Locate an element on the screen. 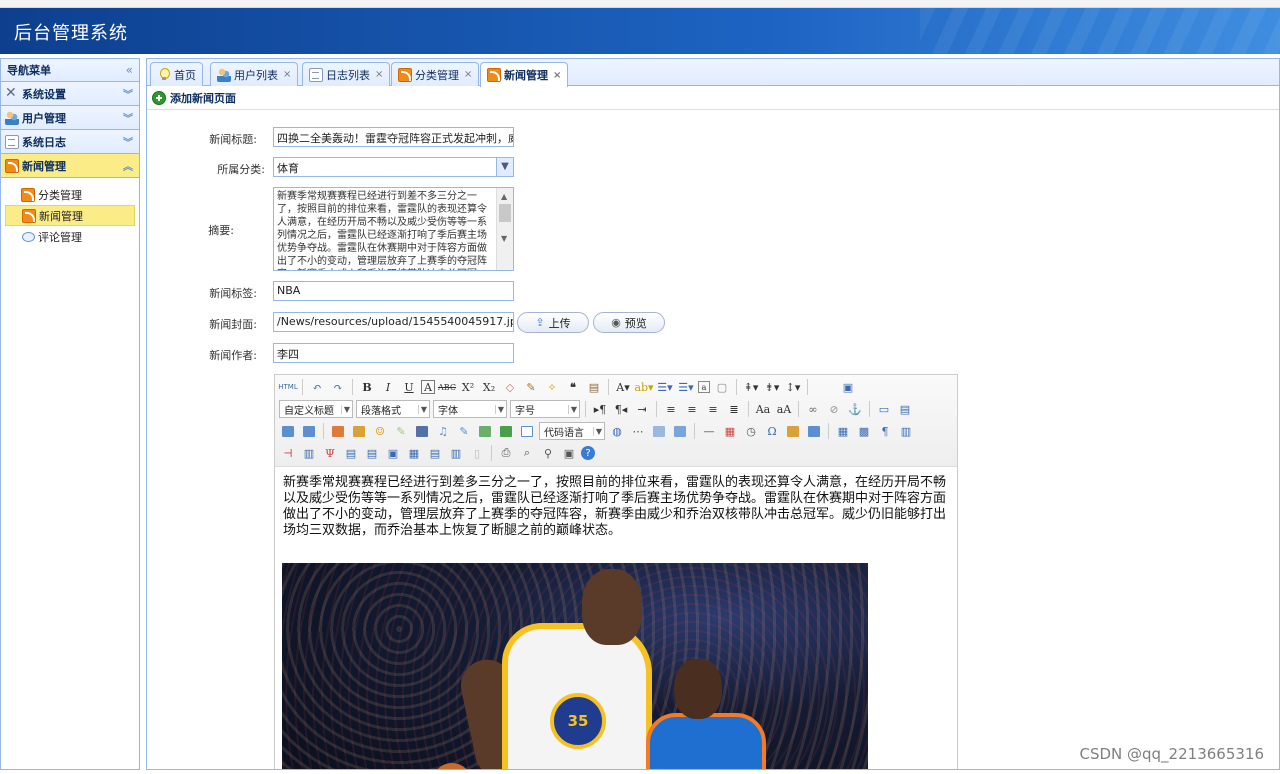  indent-icon: ⇥ is located at coordinates (642, 409).